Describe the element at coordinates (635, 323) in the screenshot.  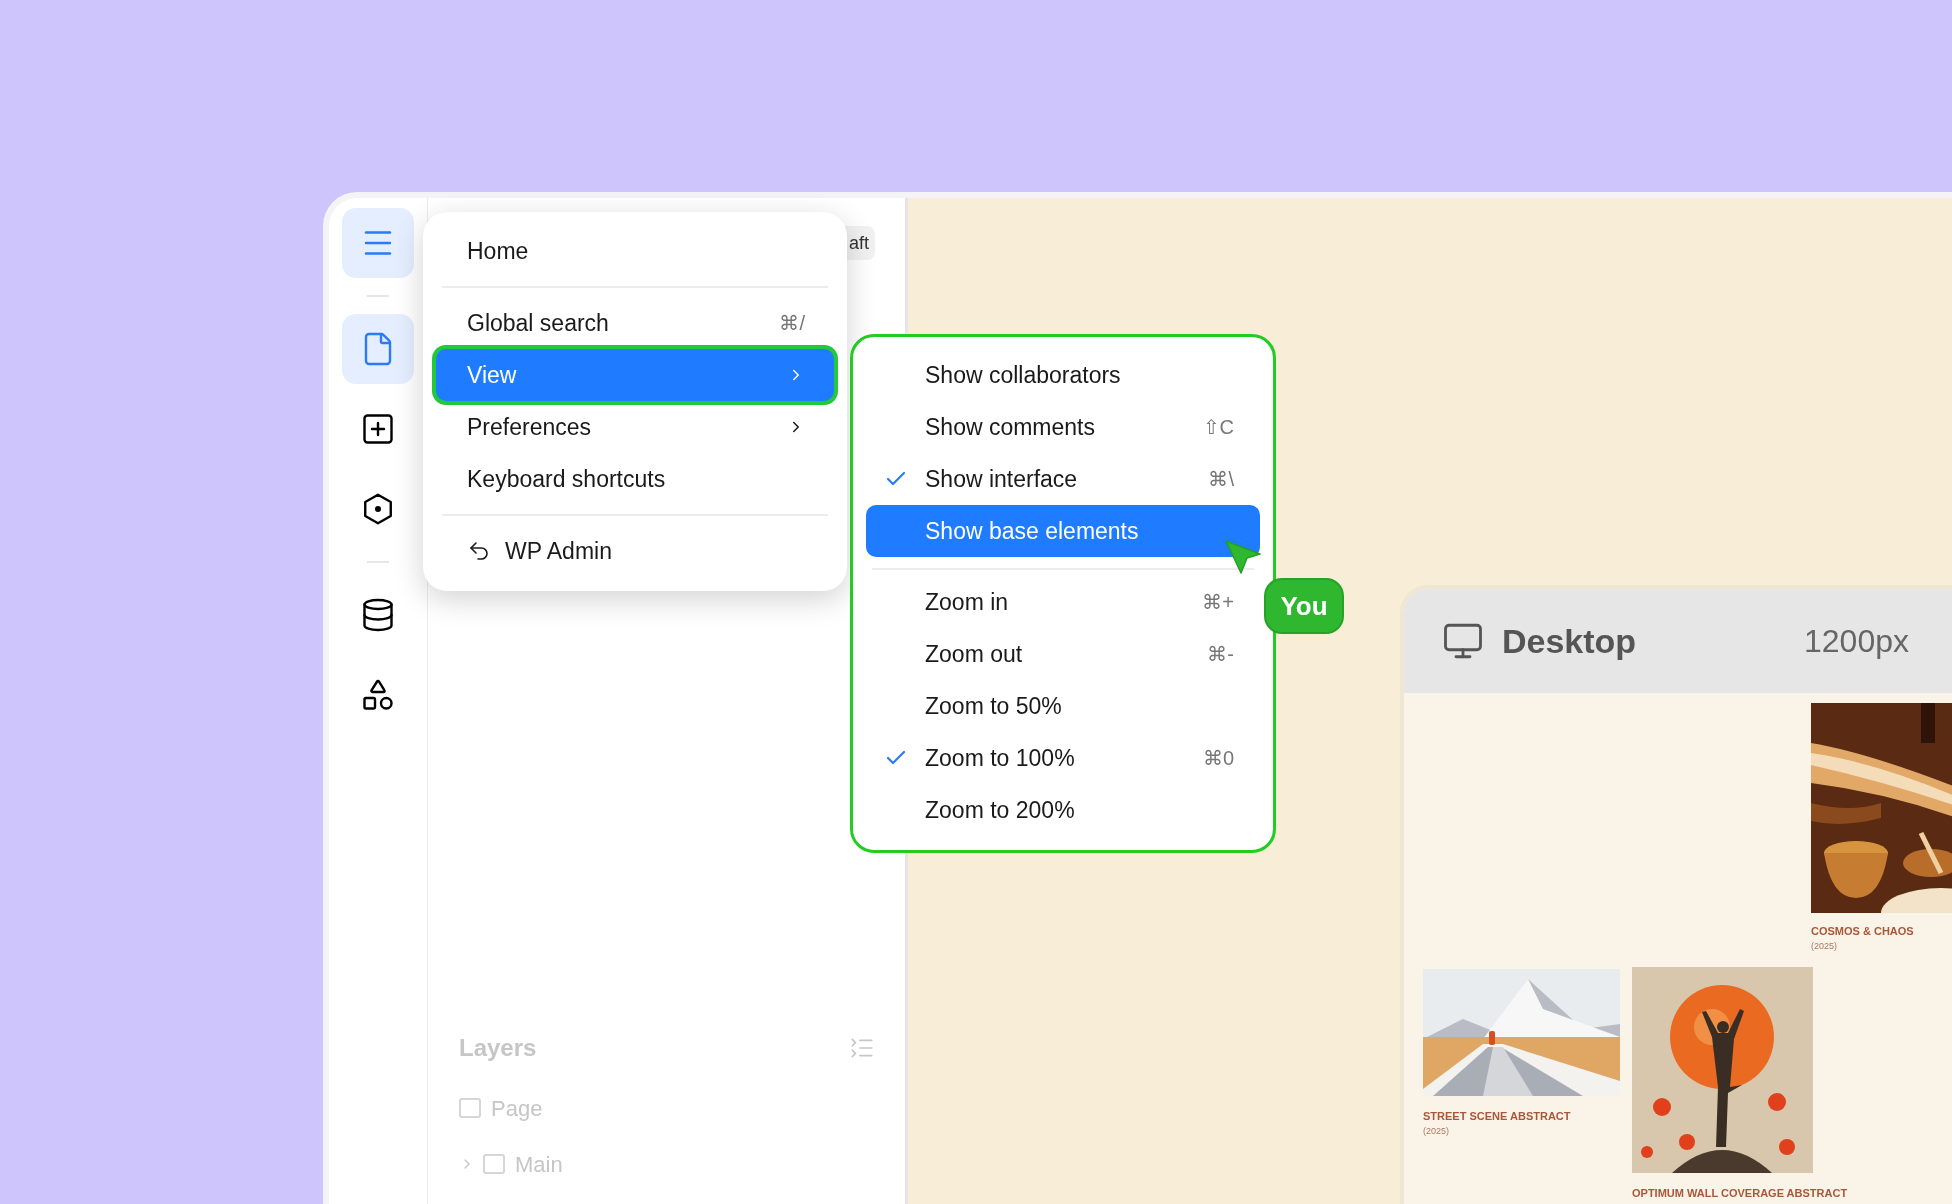
I see `menu-item: Global search ⌘/` at that location.